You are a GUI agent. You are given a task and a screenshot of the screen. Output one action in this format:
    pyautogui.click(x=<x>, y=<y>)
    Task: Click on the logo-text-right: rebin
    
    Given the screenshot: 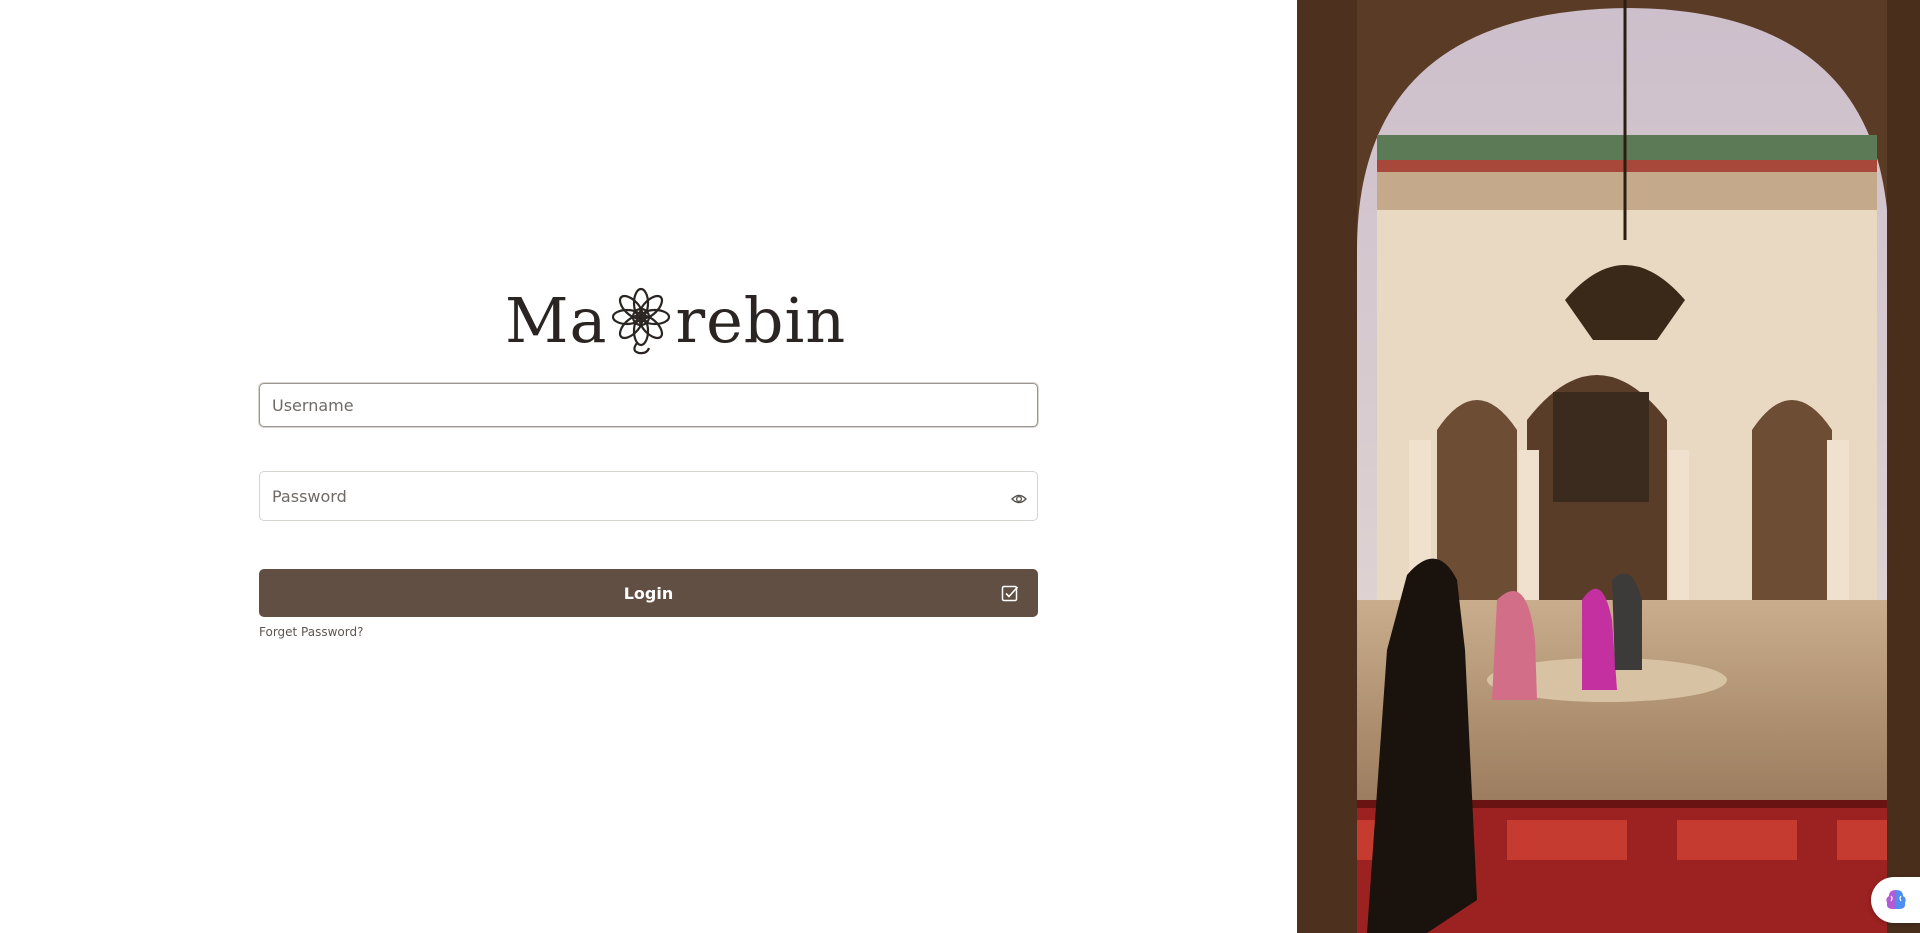 What is the action you would take?
    pyautogui.click(x=761, y=320)
    